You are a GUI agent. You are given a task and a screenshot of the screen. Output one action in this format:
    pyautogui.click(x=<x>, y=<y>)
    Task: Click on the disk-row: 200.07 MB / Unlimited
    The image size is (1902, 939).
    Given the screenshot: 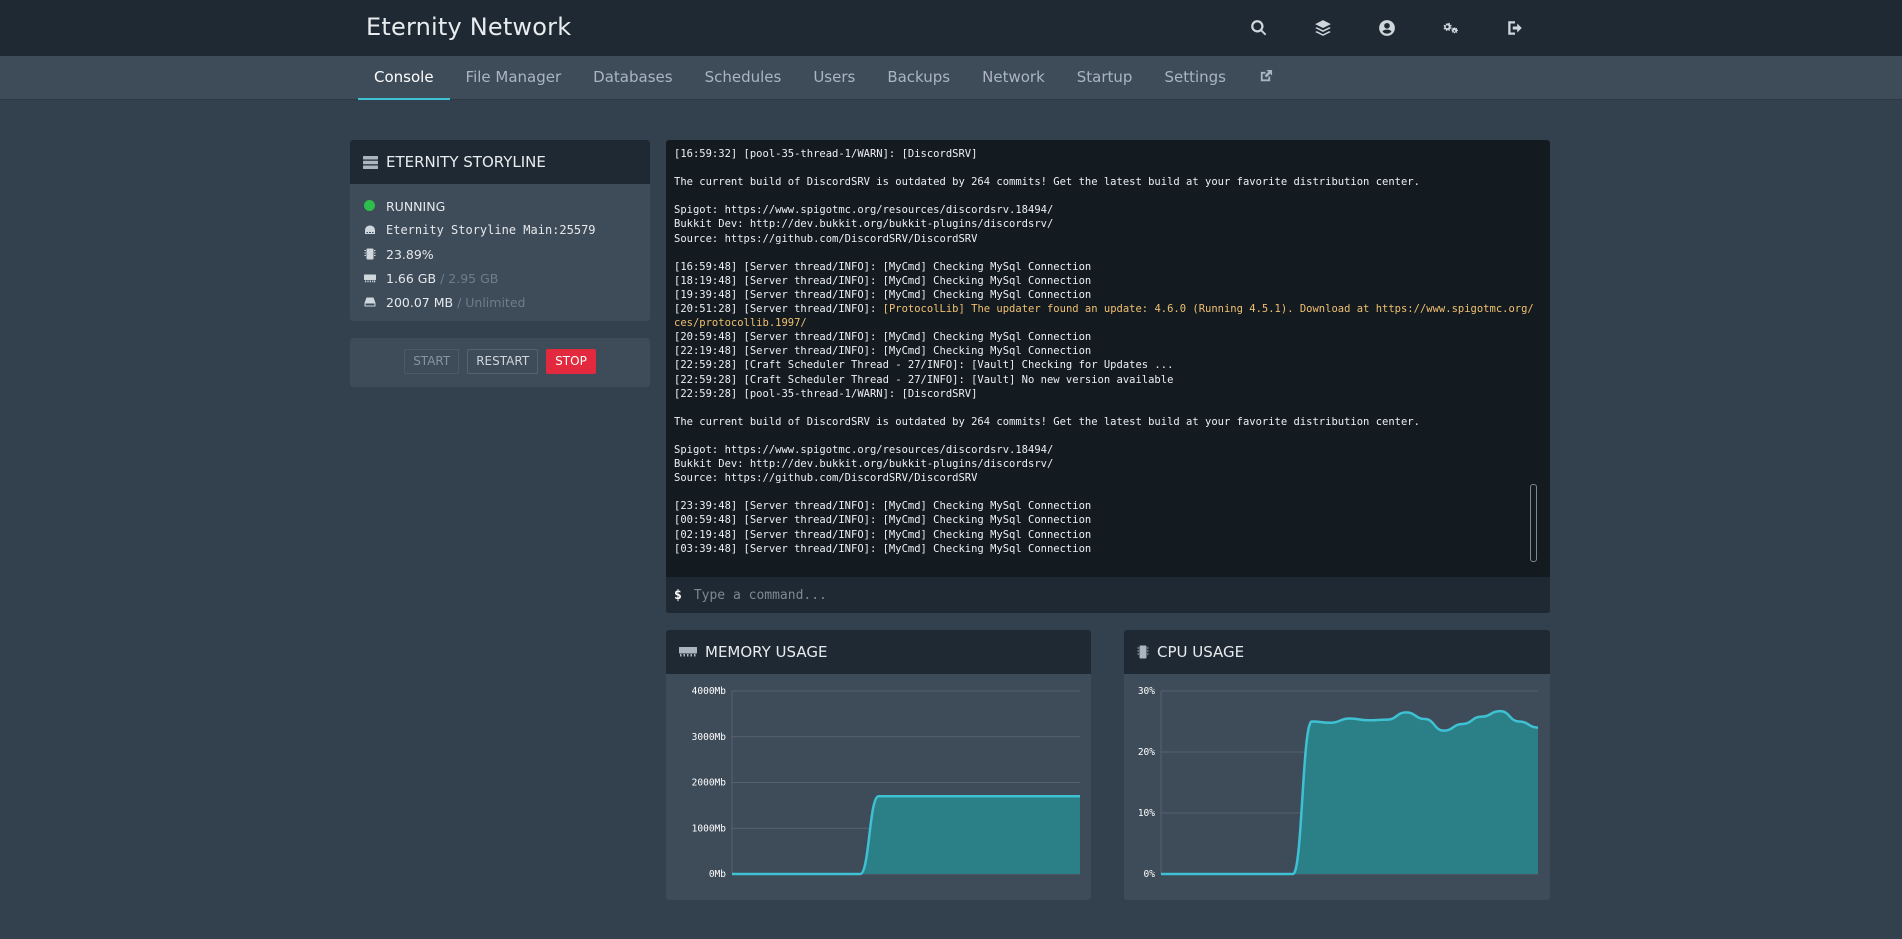 What is the action you would take?
    pyautogui.click(x=507, y=302)
    